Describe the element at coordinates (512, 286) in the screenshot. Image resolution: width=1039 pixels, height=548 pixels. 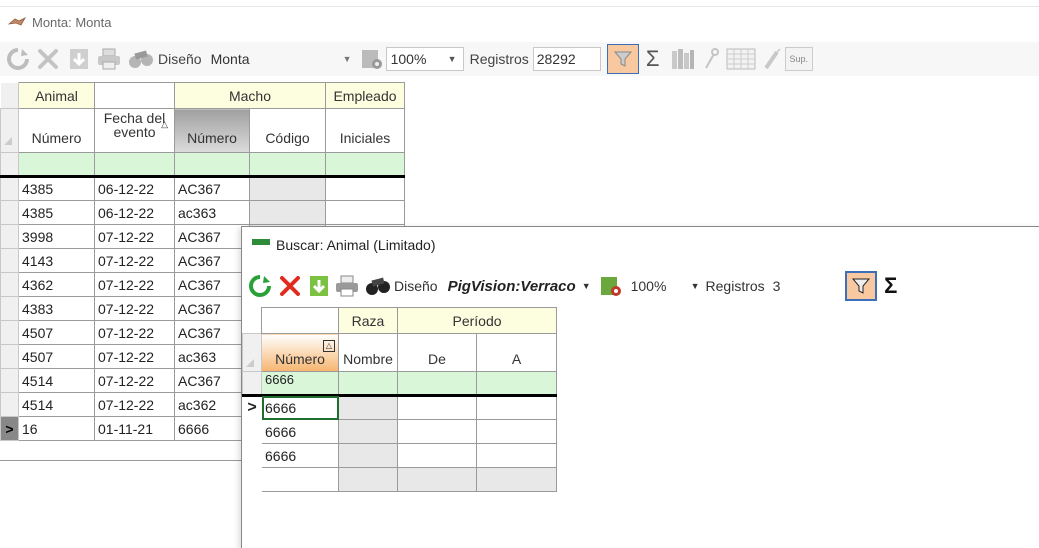
I see `design-select: PigVision:Verraco` at that location.